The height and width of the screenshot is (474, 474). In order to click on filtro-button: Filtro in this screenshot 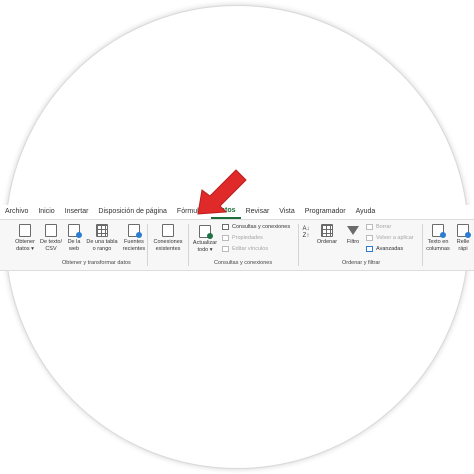, I will do `click(353, 235)`.